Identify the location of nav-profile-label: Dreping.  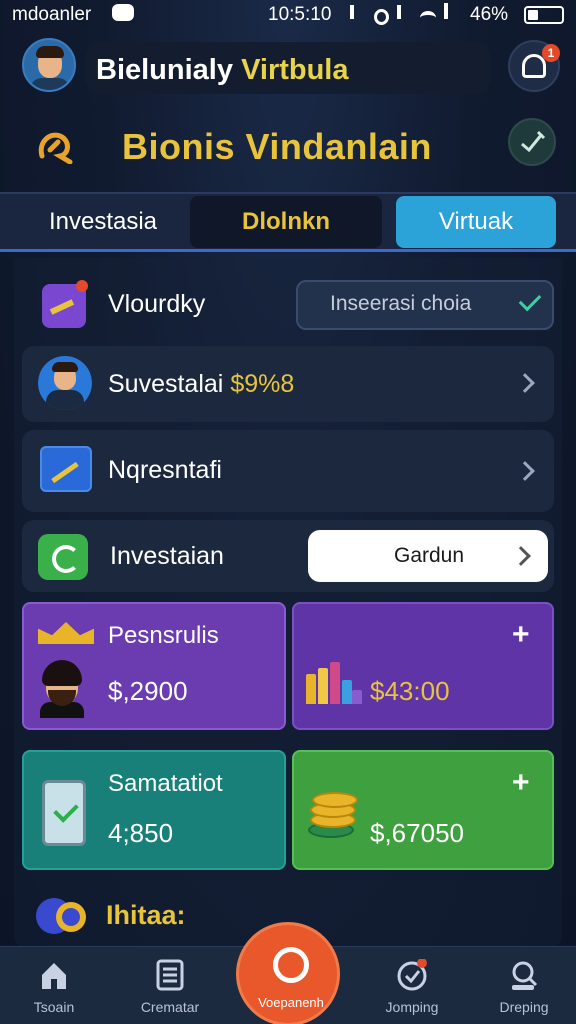
(524, 1007).